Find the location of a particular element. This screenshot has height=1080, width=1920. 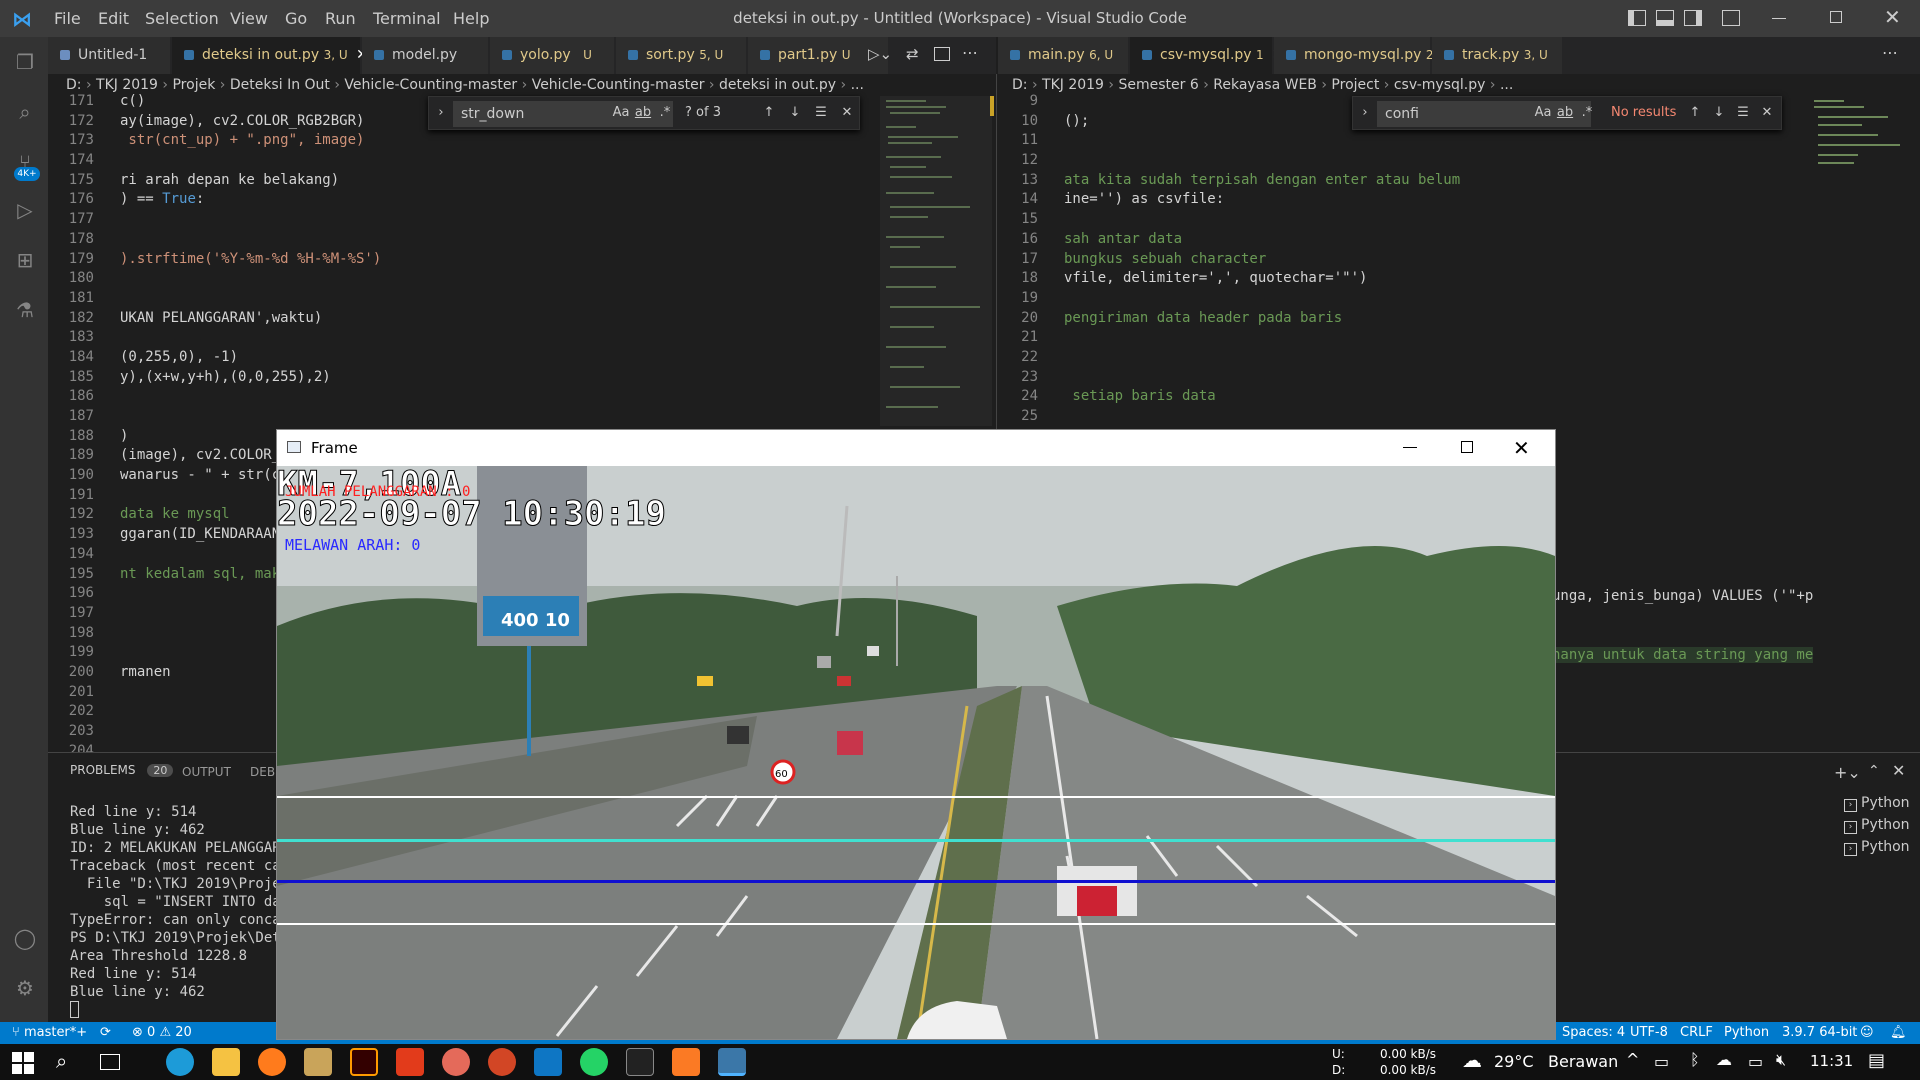

code-line: sah antar data is located at coordinates (1434, 240).